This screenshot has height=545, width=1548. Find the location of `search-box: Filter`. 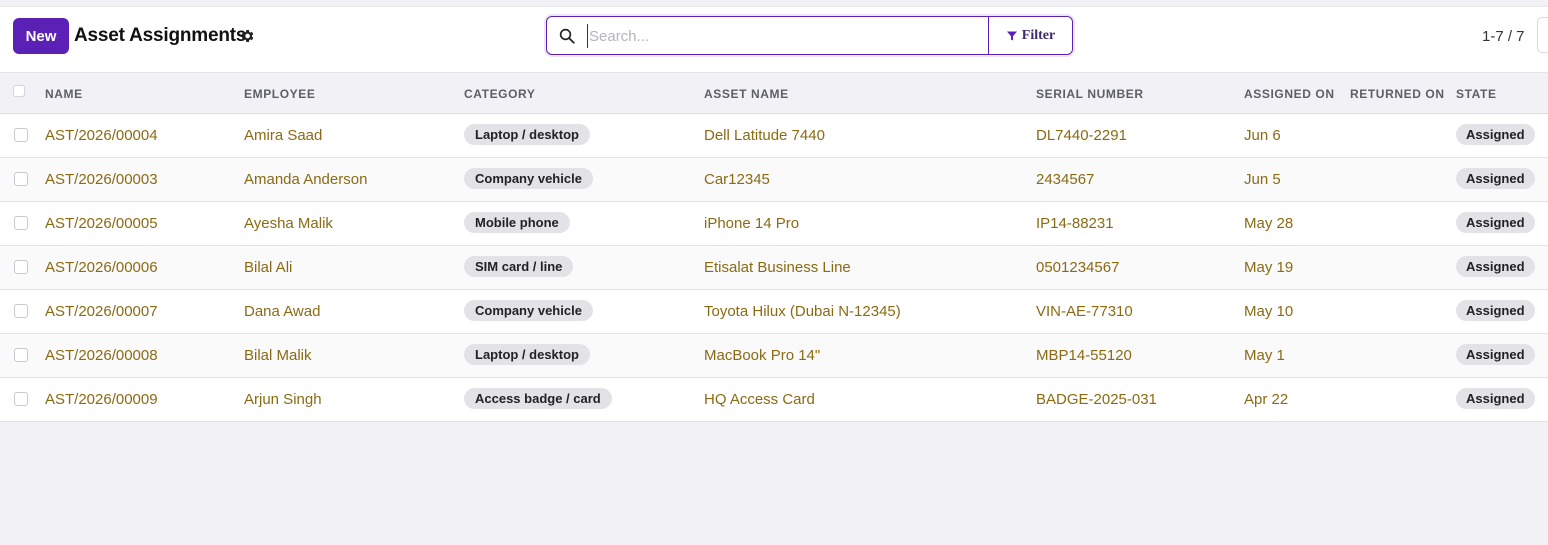

search-box: Filter is located at coordinates (809, 35).